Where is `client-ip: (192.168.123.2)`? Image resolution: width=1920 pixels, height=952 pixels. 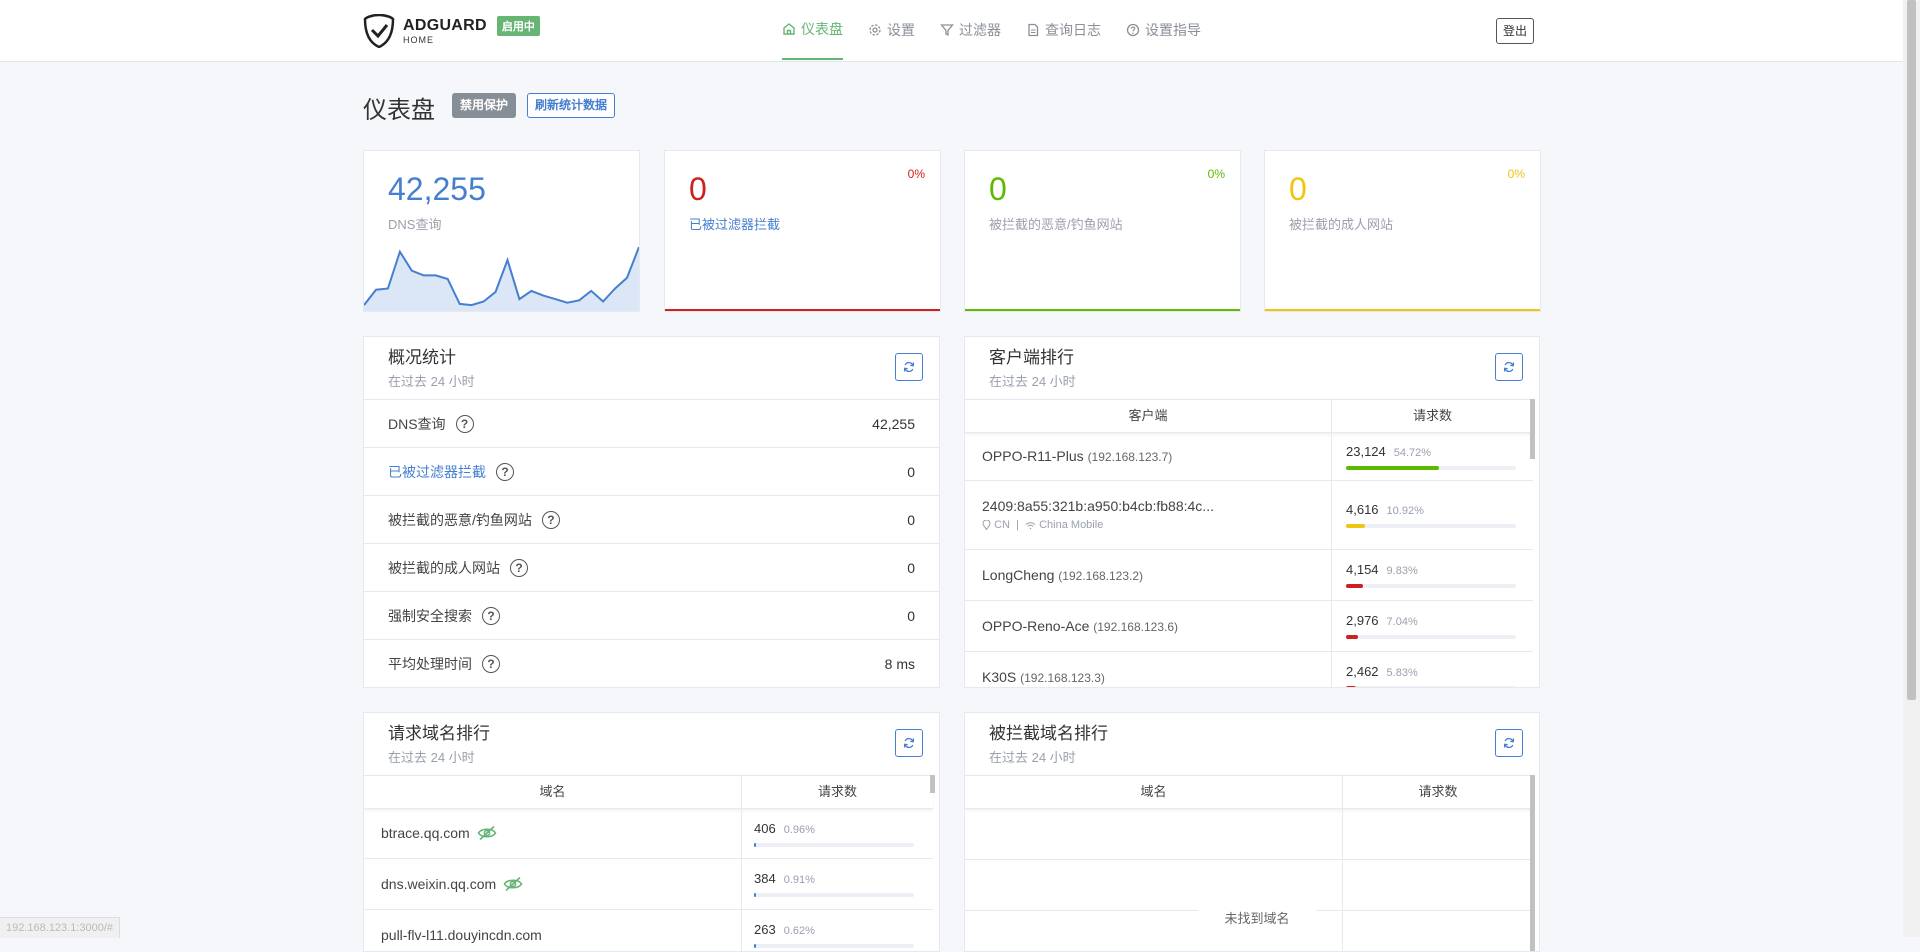
client-ip: (192.168.123.2) is located at coordinates (1101, 575).